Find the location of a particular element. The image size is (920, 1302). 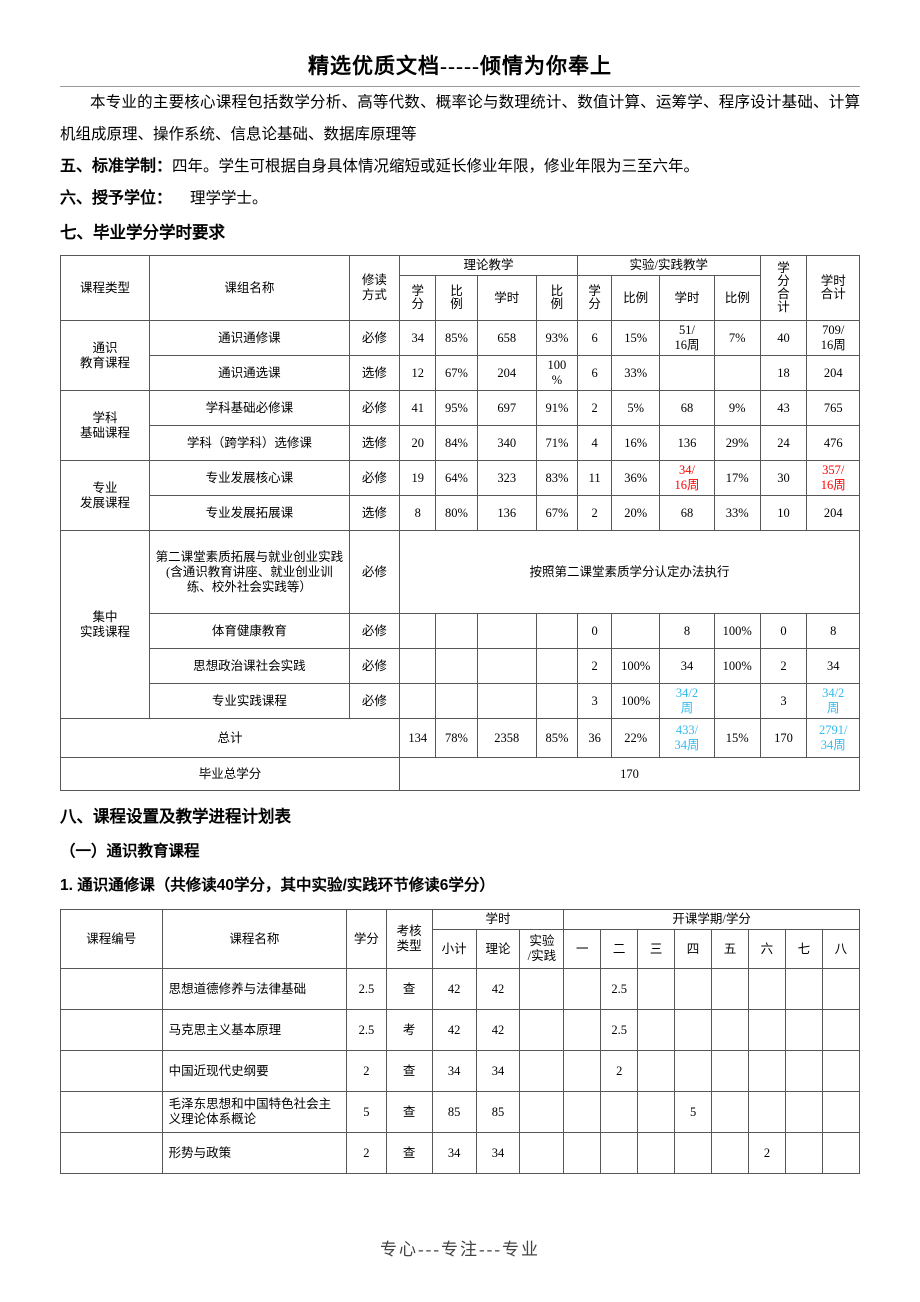

cell-line: 方式 is located at coordinates (374, 295).